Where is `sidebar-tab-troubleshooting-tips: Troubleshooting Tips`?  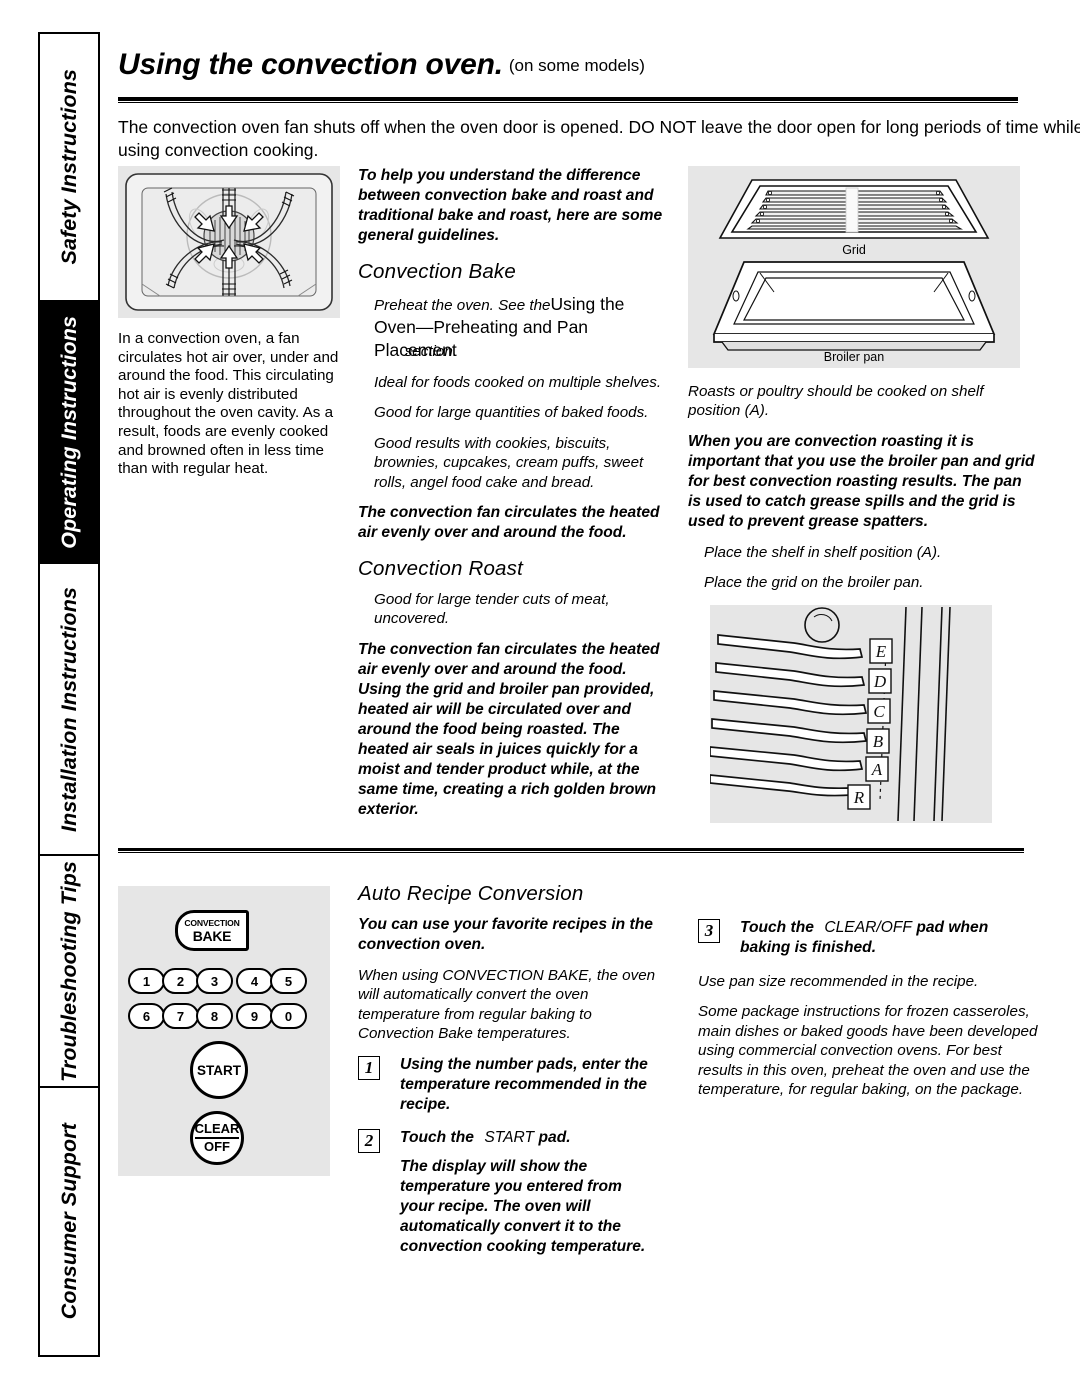
sidebar-tab-troubleshooting-tips: Troubleshooting Tips is located at coordinates (69, 970).